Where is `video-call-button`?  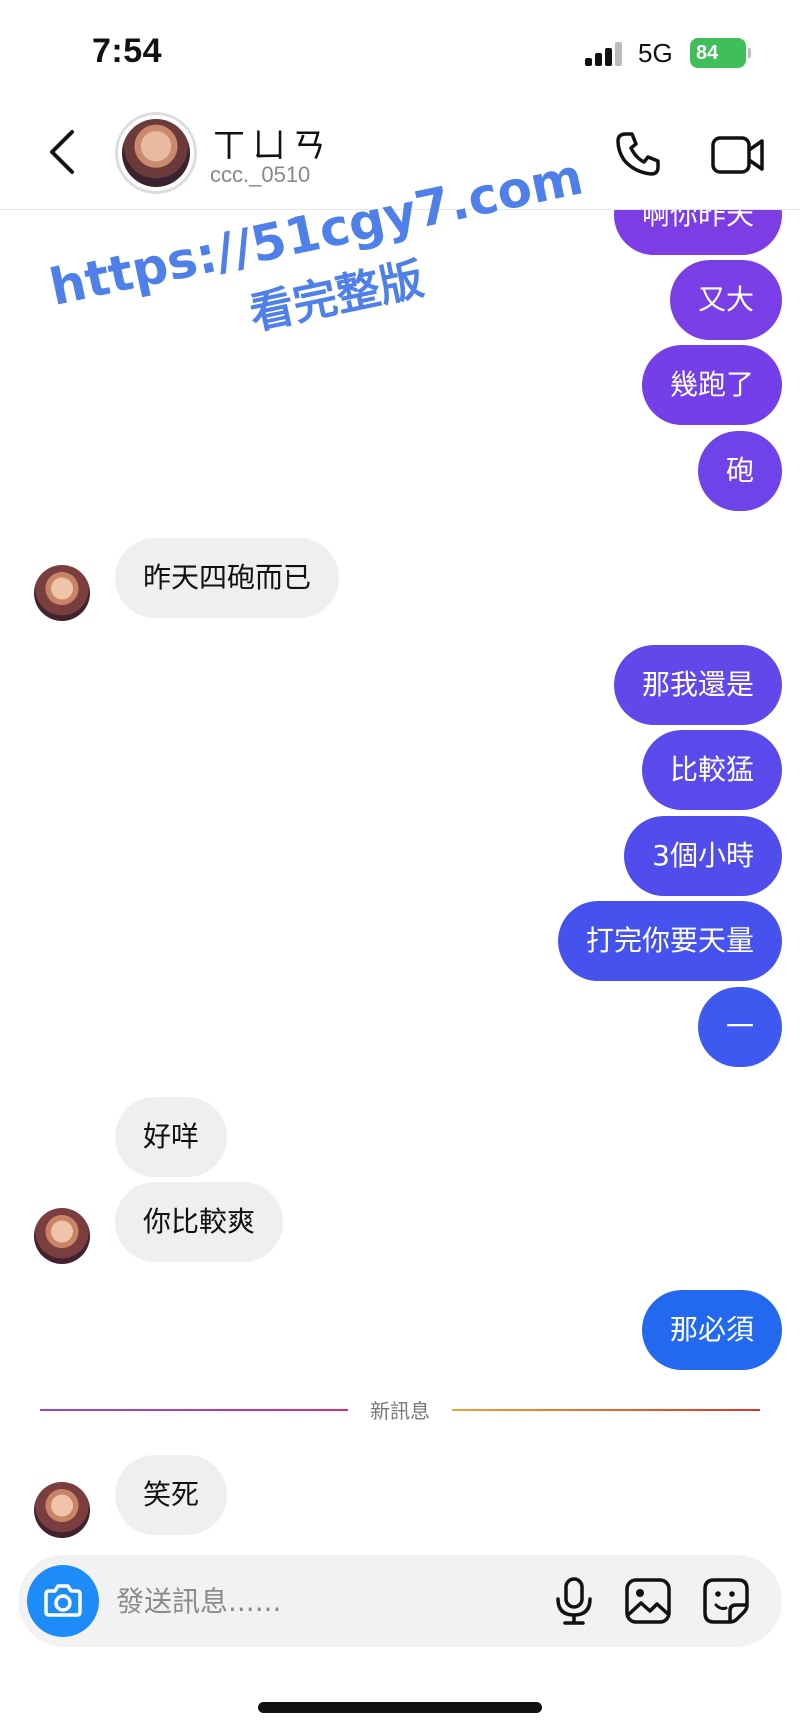 video-call-button is located at coordinates (738, 155).